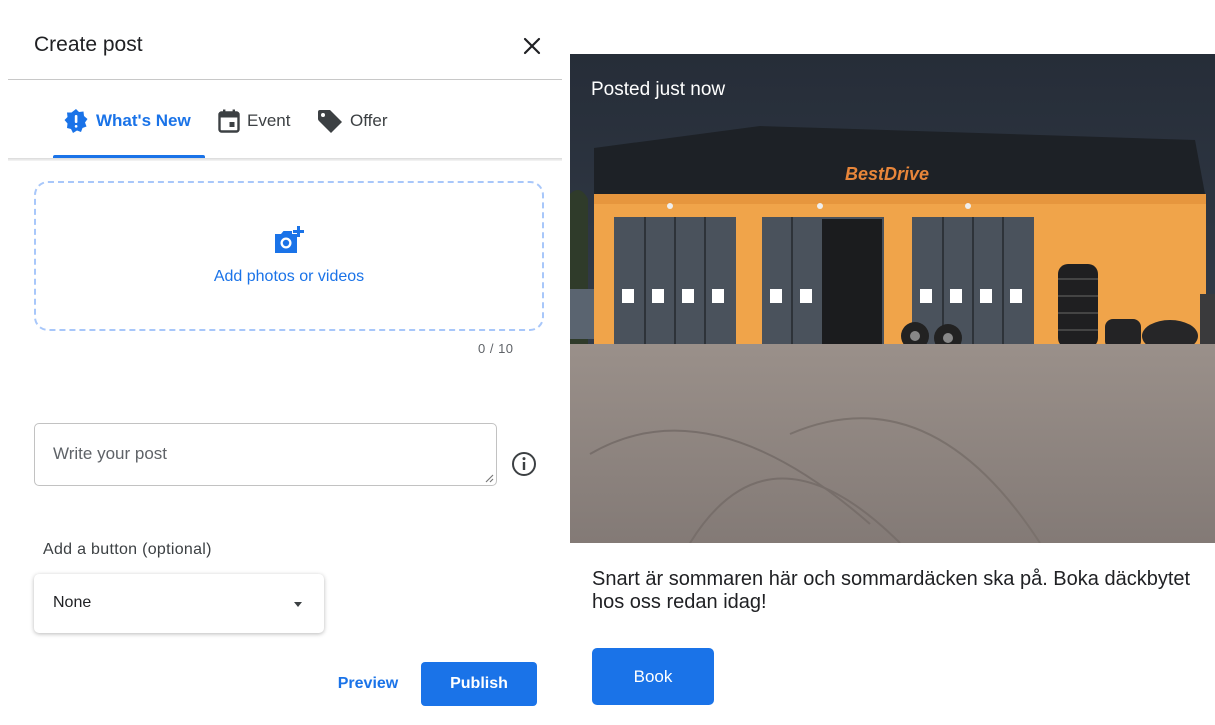 This screenshot has height=725, width=1215. What do you see at coordinates (653, 676) in the screenshot?
I see `book-button: Book` at bounding box center [653, 676].